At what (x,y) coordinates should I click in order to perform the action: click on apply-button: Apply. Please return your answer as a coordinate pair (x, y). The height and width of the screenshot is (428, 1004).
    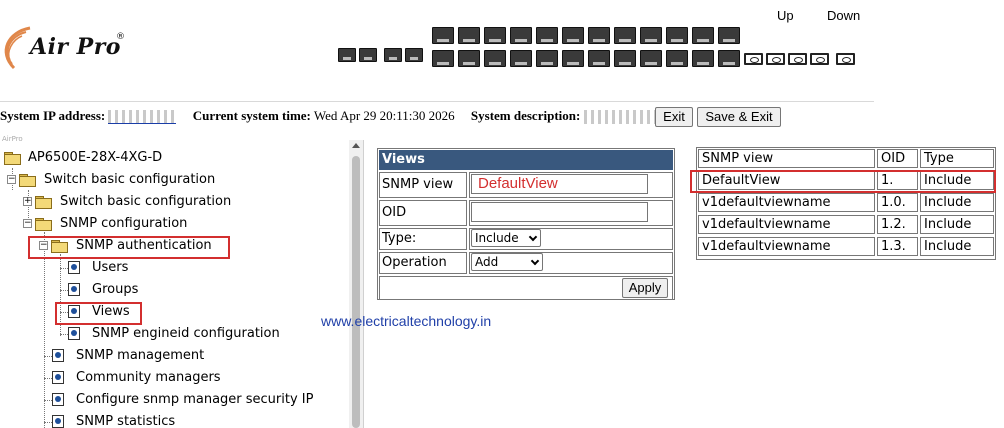
    Looking at the image, I should click on (645, 288).